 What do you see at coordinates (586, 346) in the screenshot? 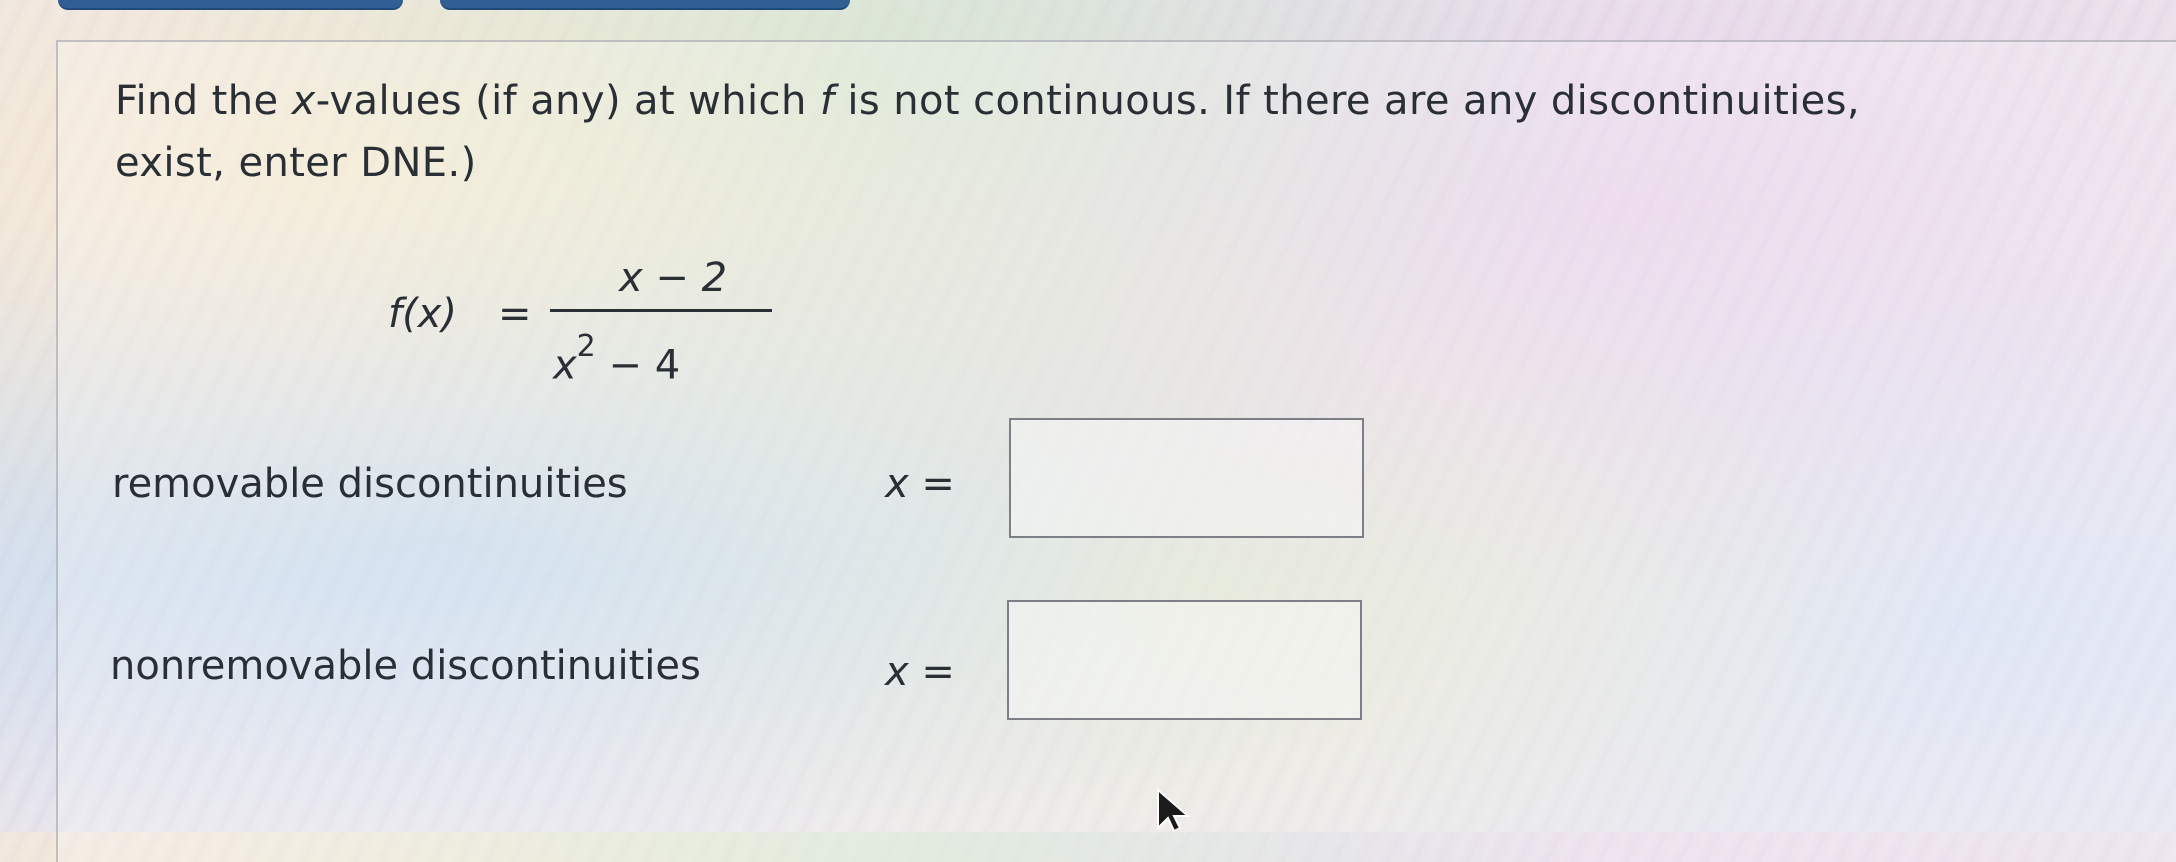
I see `denominator-exponent: 2` at bounding box center [586, 346].